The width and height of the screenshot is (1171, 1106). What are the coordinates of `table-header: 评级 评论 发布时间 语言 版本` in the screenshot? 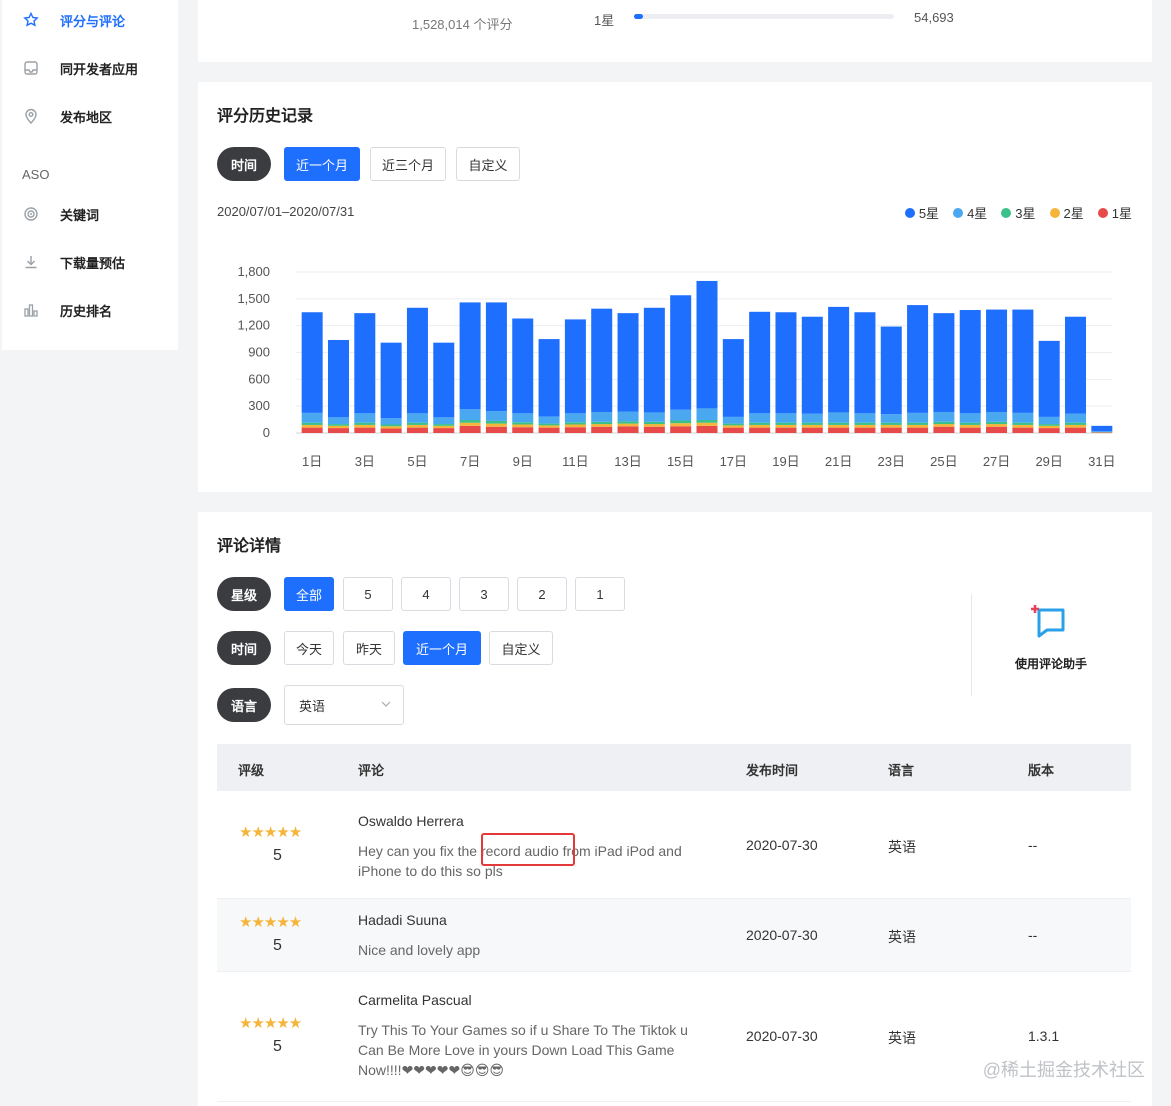 It's located at (674, 767).